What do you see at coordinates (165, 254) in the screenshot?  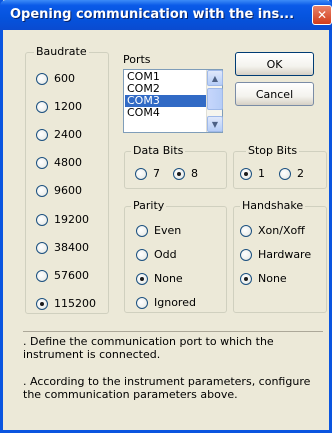 I see `radio-label: Odd` at bounding box center [165, 254].